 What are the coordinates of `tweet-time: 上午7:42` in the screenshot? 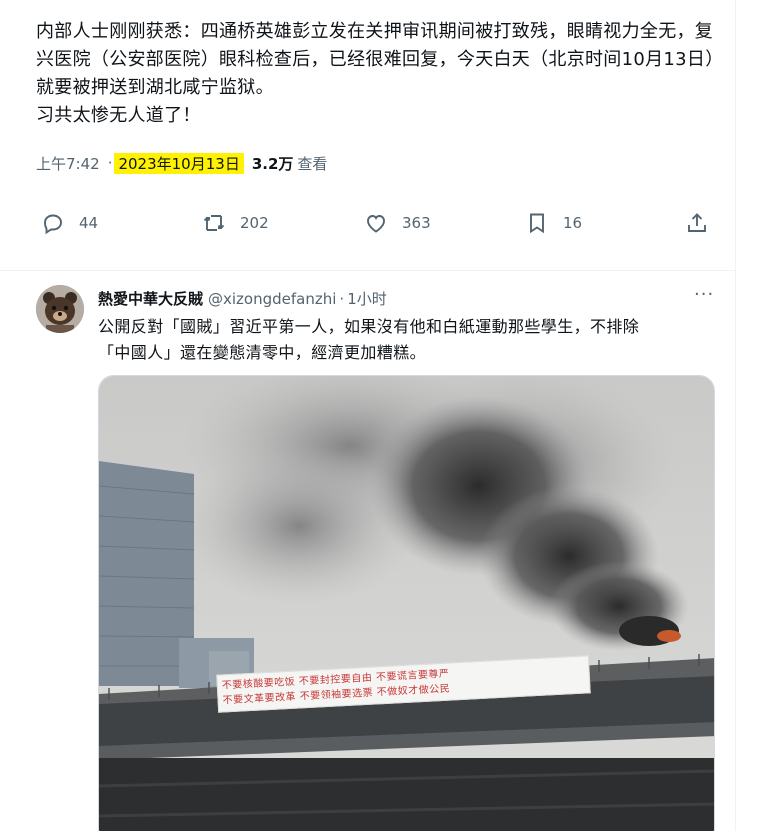 It's located at (68, 163).